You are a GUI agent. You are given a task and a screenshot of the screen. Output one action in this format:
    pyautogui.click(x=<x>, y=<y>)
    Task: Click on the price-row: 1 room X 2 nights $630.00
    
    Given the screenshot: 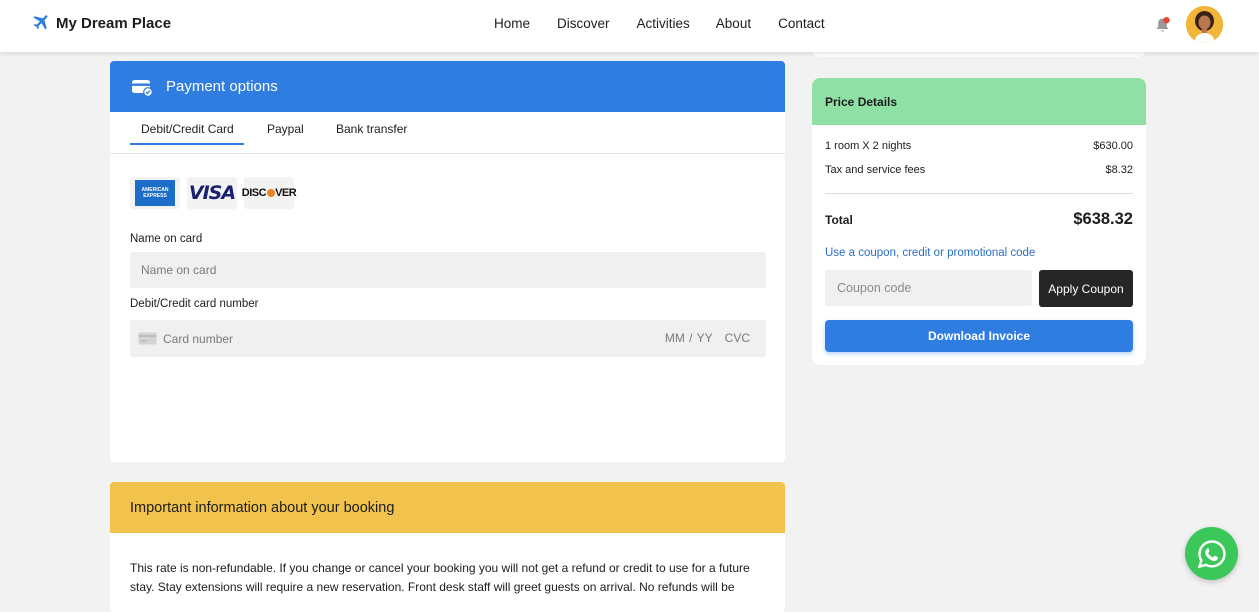 What is the action you would take?
    pyautogui.click(x=979, y=146)
    